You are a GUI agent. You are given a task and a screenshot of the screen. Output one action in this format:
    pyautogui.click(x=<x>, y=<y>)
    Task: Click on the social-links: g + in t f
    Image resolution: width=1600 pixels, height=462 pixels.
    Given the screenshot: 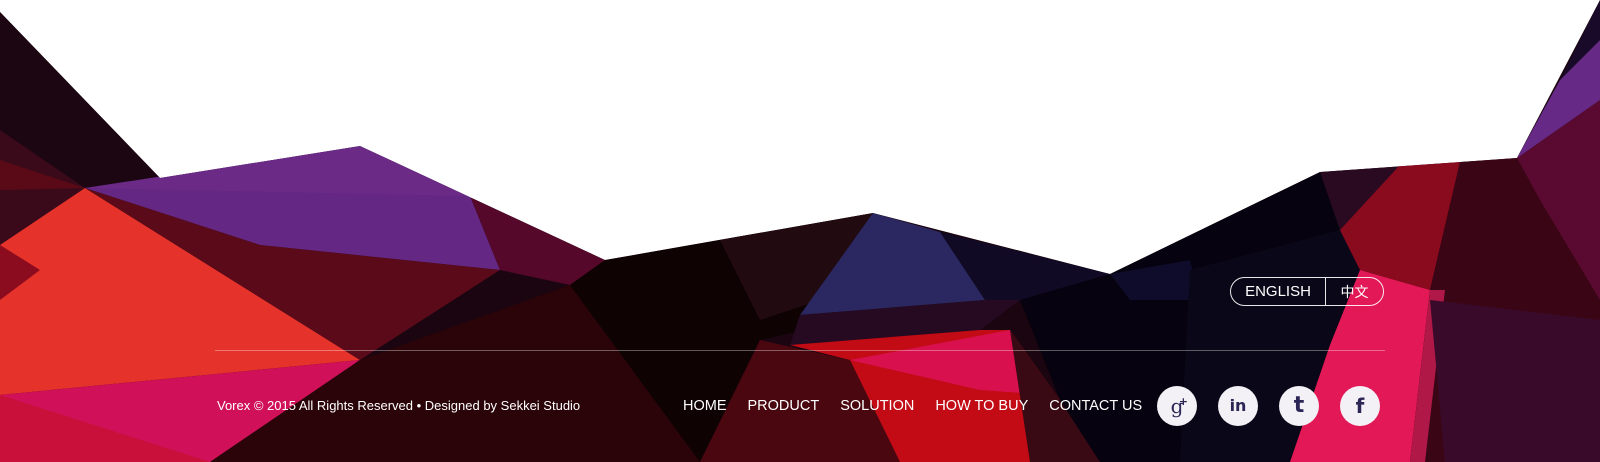 What is the action you would take?
    pyautogui.click(x=1268, y=406)
    